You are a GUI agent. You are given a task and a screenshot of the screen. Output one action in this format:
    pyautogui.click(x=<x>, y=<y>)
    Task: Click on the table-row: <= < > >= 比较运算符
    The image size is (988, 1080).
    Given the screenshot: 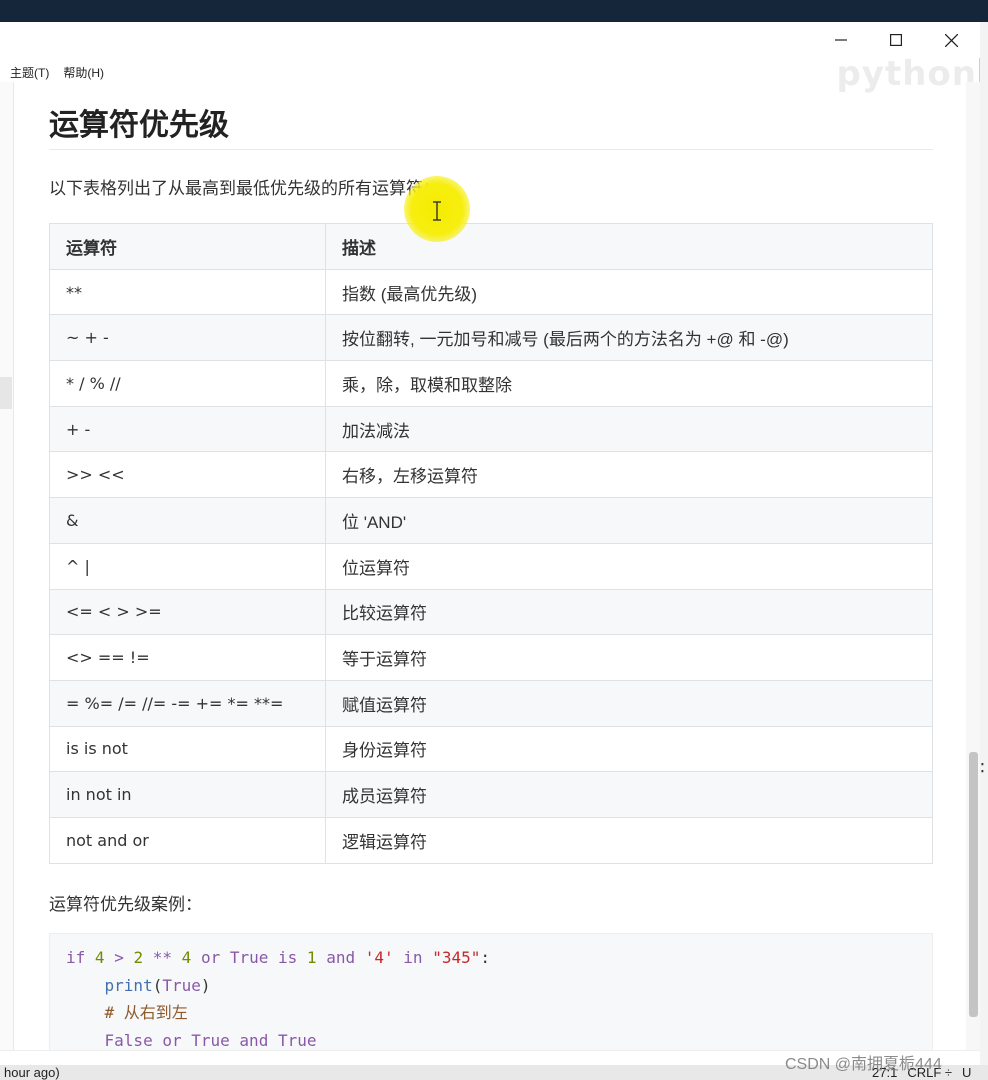 What is the action you would take?
    pyautogui.click(x=491, y=612)
    